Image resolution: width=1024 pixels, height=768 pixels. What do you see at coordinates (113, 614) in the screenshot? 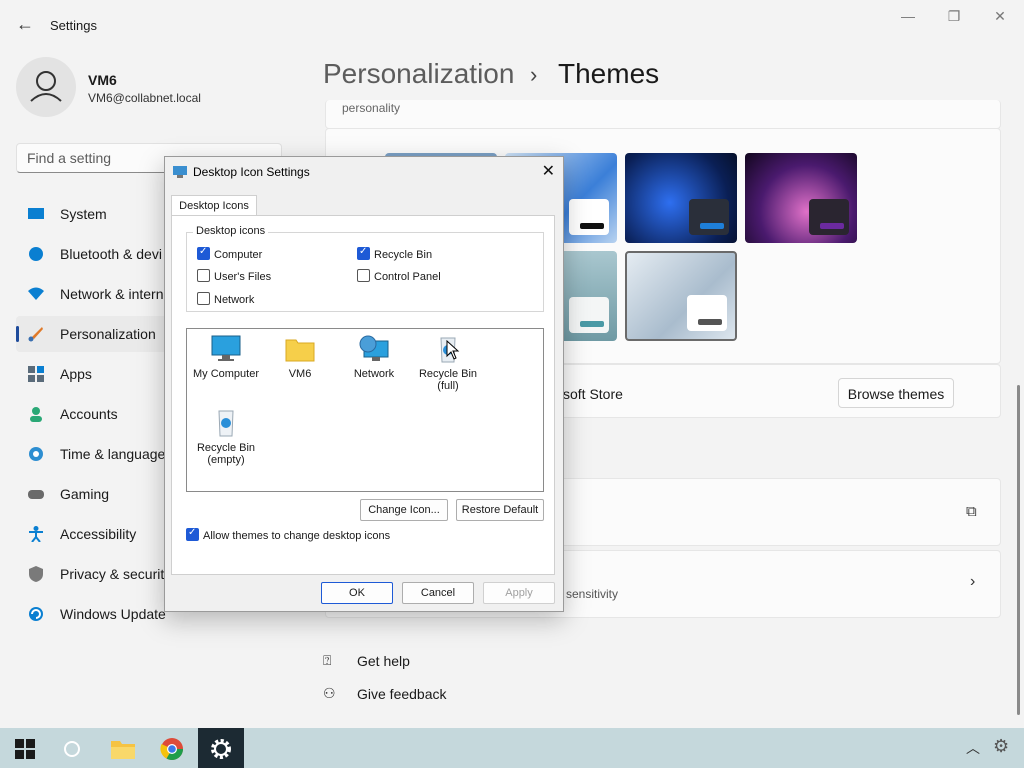
I see `sidebar-item-label: Windows Update` at bounding box center [113, 614].